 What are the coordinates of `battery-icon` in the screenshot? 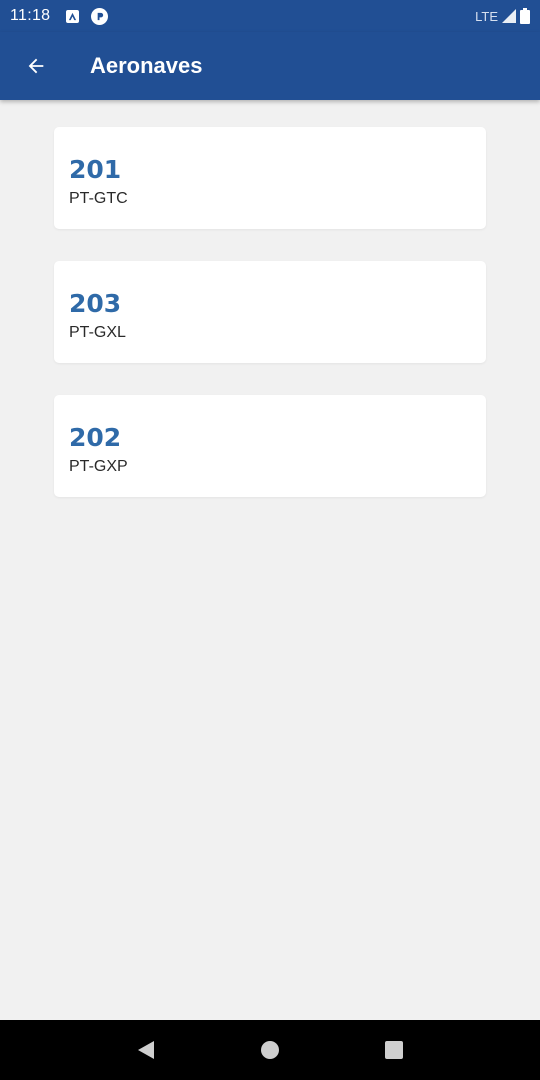 It's located at (525, 16).